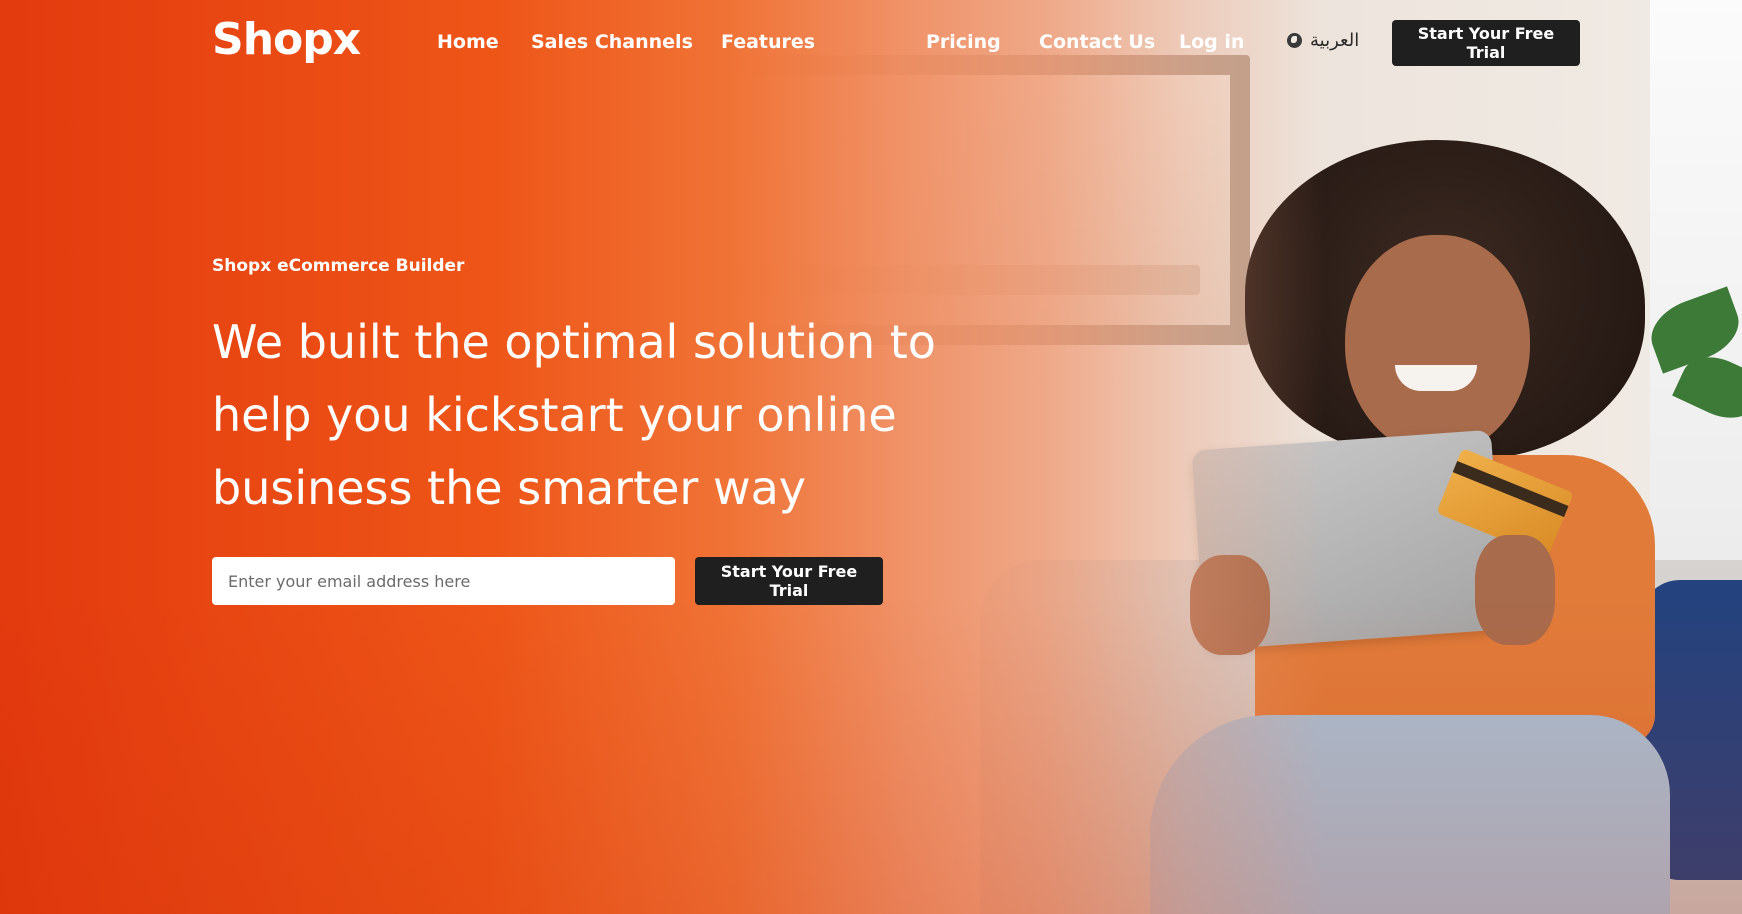 This screenshot has width=1742, height=914. What do you see at coordinates (1335, 40) in the screenshot?
I see `language-label: العربية` at bounding box center [1335, 40].